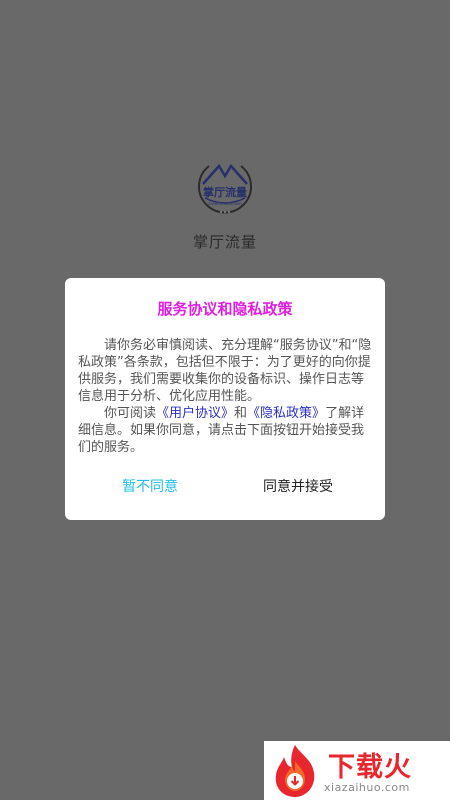 This screenshot has height=800, width=450. What do you see at coordinates (367, 787) in the screenshot?
I see `watermark-url: xiazaihuo.com` at bounding box center [367, 787].